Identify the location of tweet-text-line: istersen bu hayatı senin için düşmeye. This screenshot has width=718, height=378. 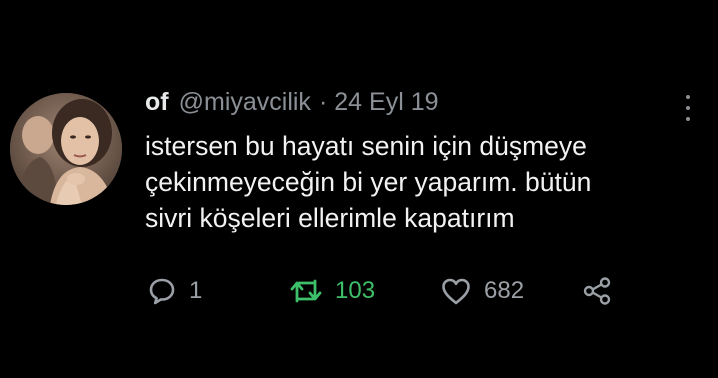
(366, 146).